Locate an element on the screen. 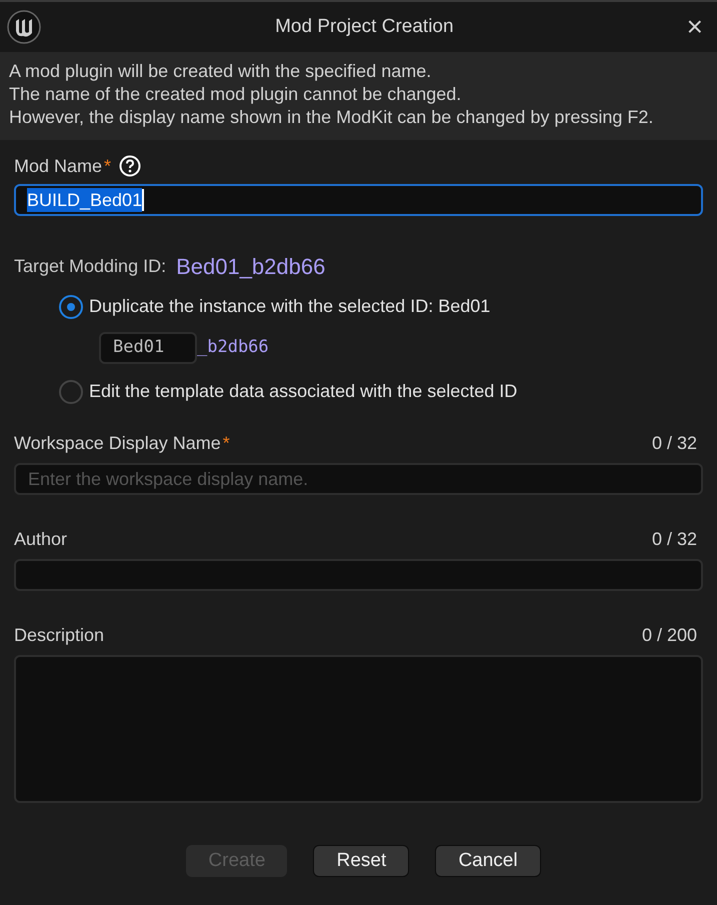  field-label: Mod Name is located at coordinates (58, 166).